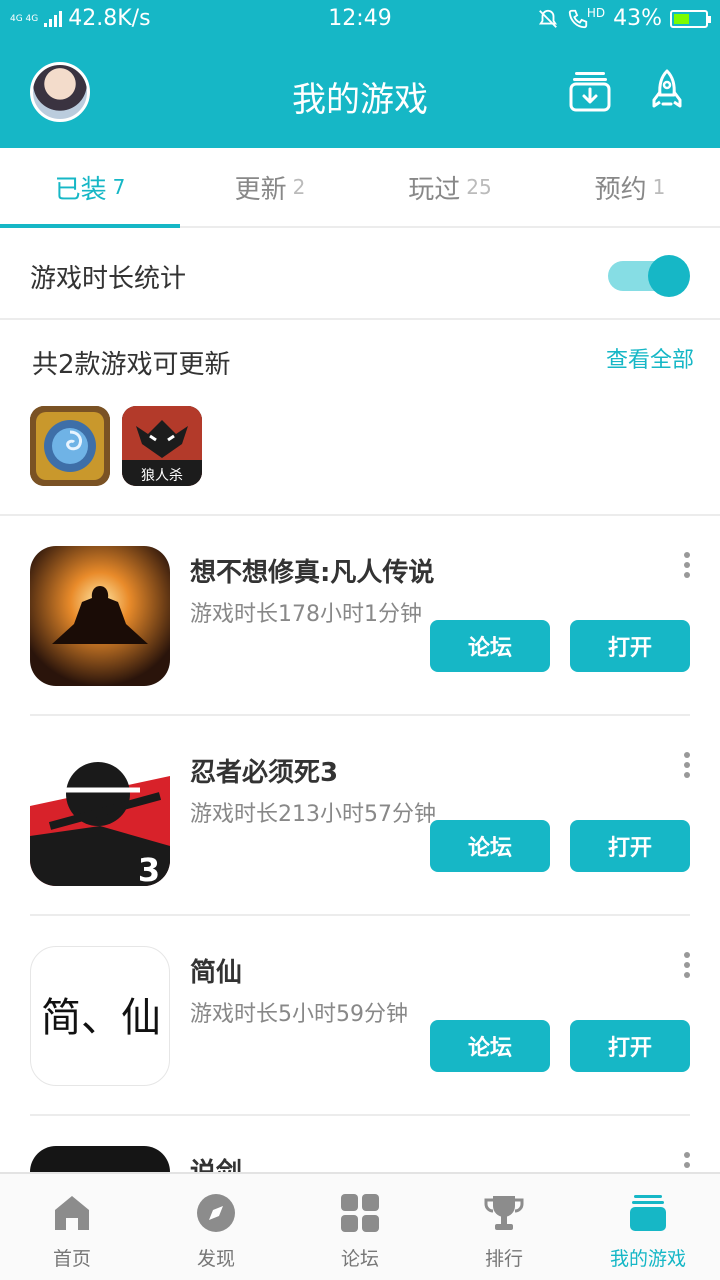 The width and height of the screenshot is (720, 1280). Describe the element at coordinates (547, 18) in the screenshot. I see `mute-bell-icon` at that location.